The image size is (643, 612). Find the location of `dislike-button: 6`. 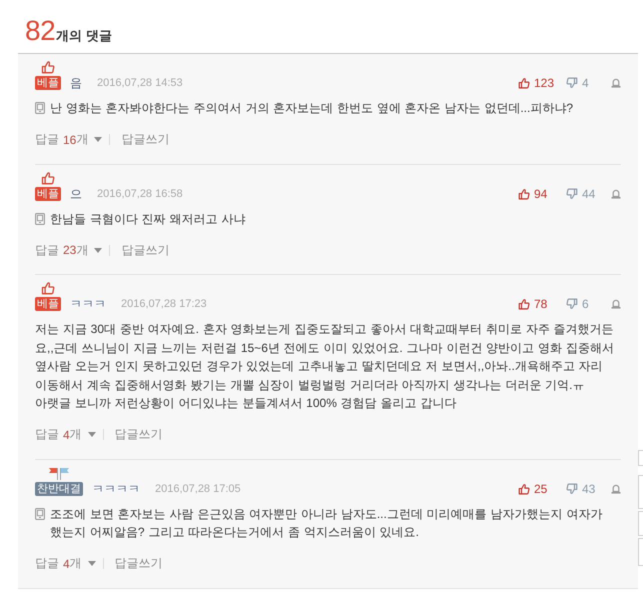

dislike-button: 6 is located at coordinates (588, 304).